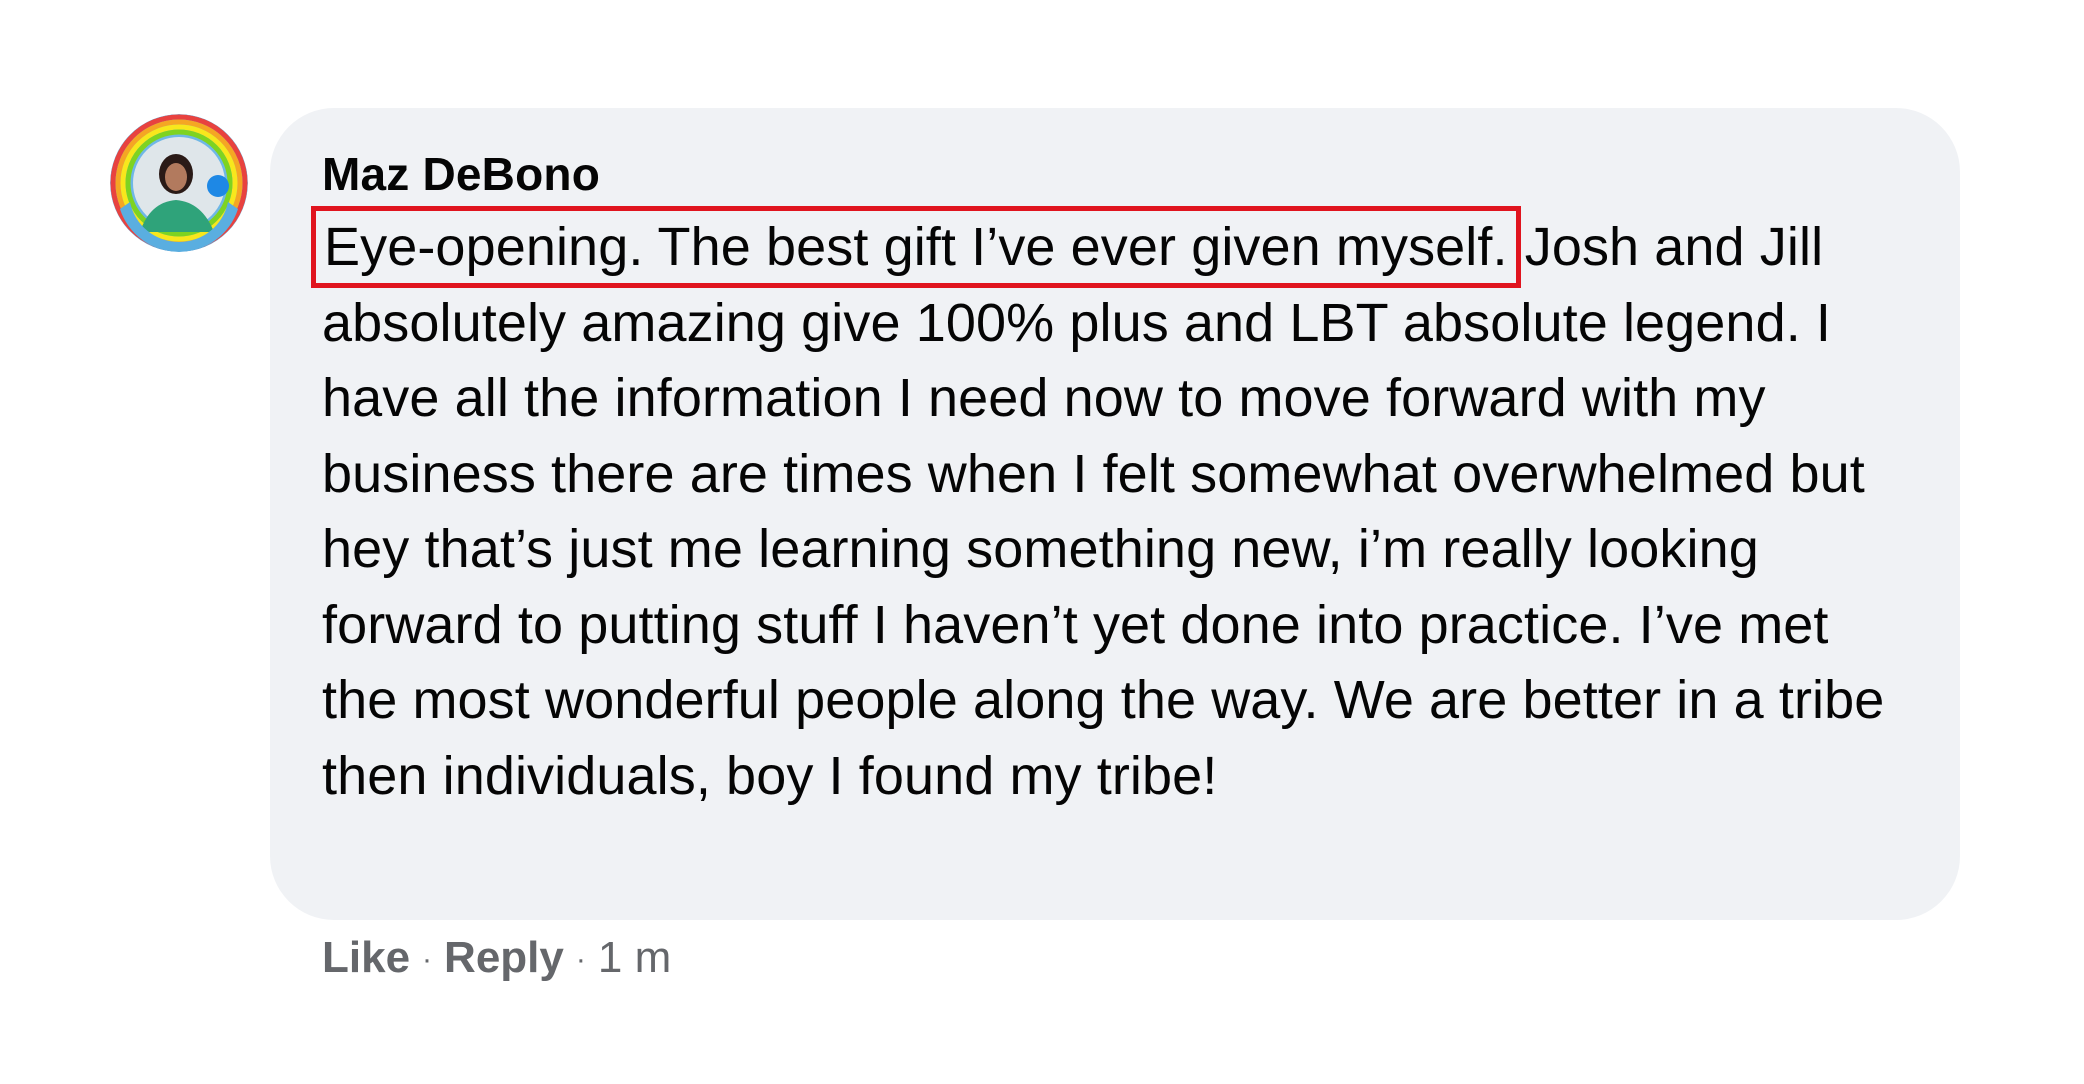 This screenshot has height=1084, width=2084. I want to click on comment-author-name: Maz DeBono, so click(1121, 174).